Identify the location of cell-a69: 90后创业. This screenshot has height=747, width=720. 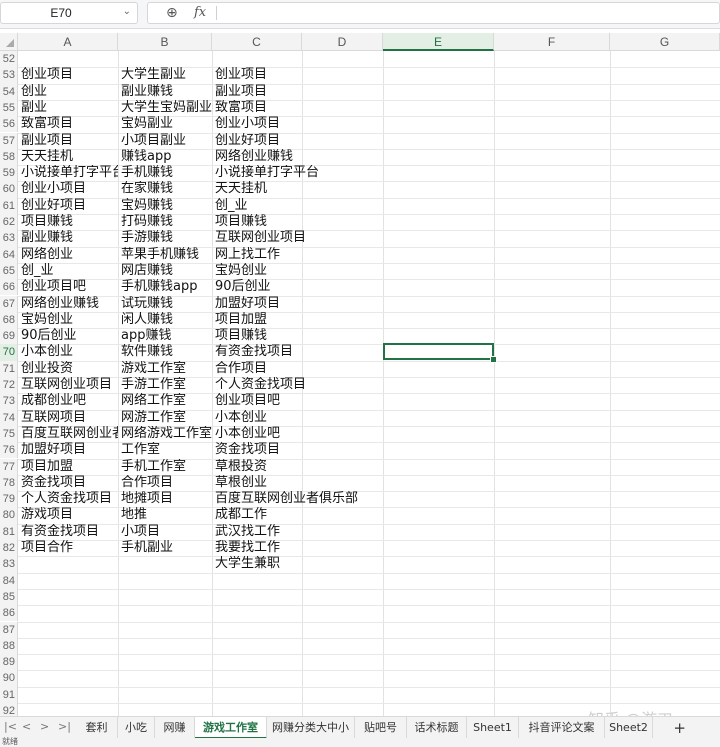
(68, 336).